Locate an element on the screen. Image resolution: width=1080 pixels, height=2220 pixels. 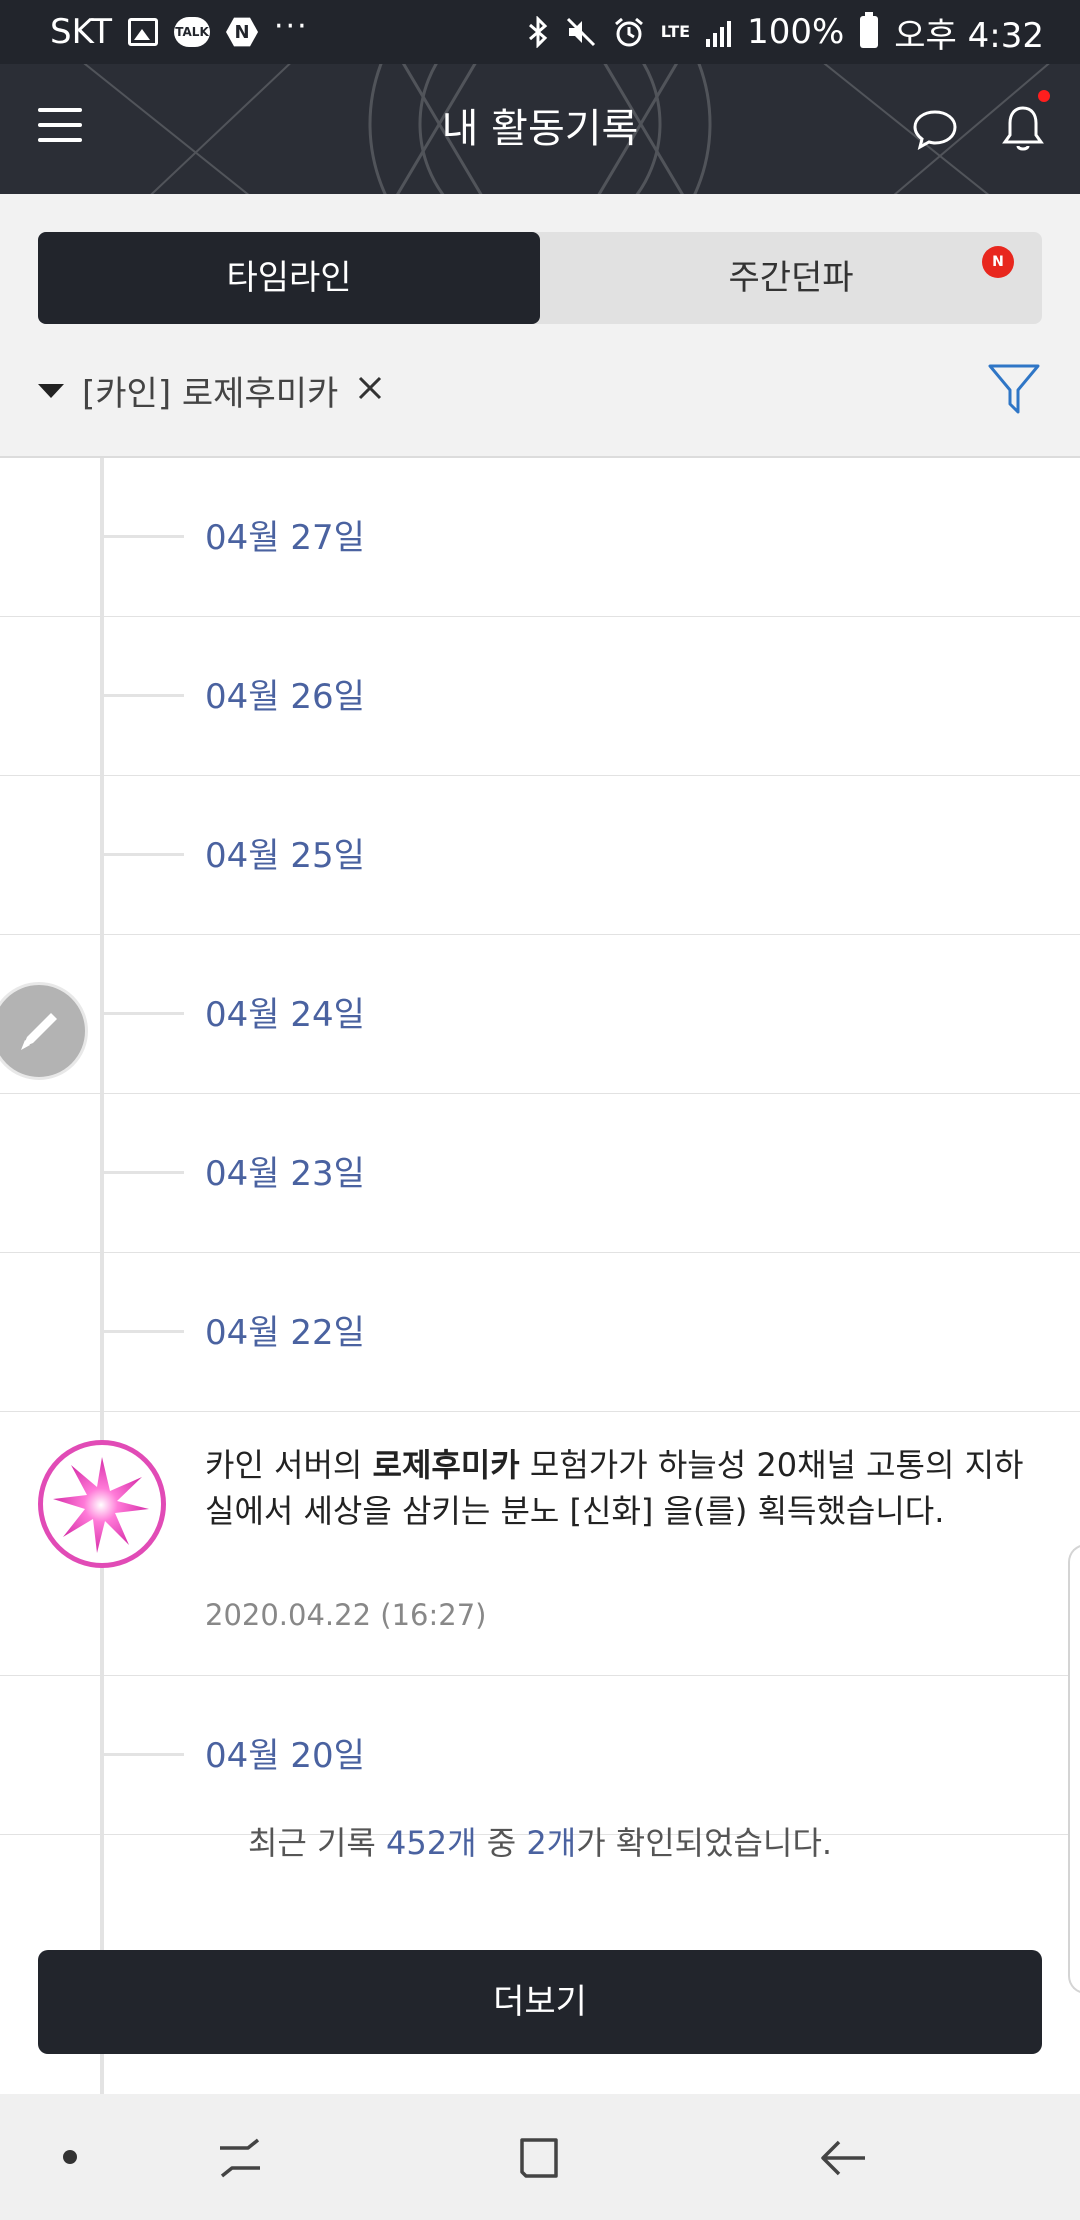
summary-shown: 2개 is located at coordinates (551, 1843).